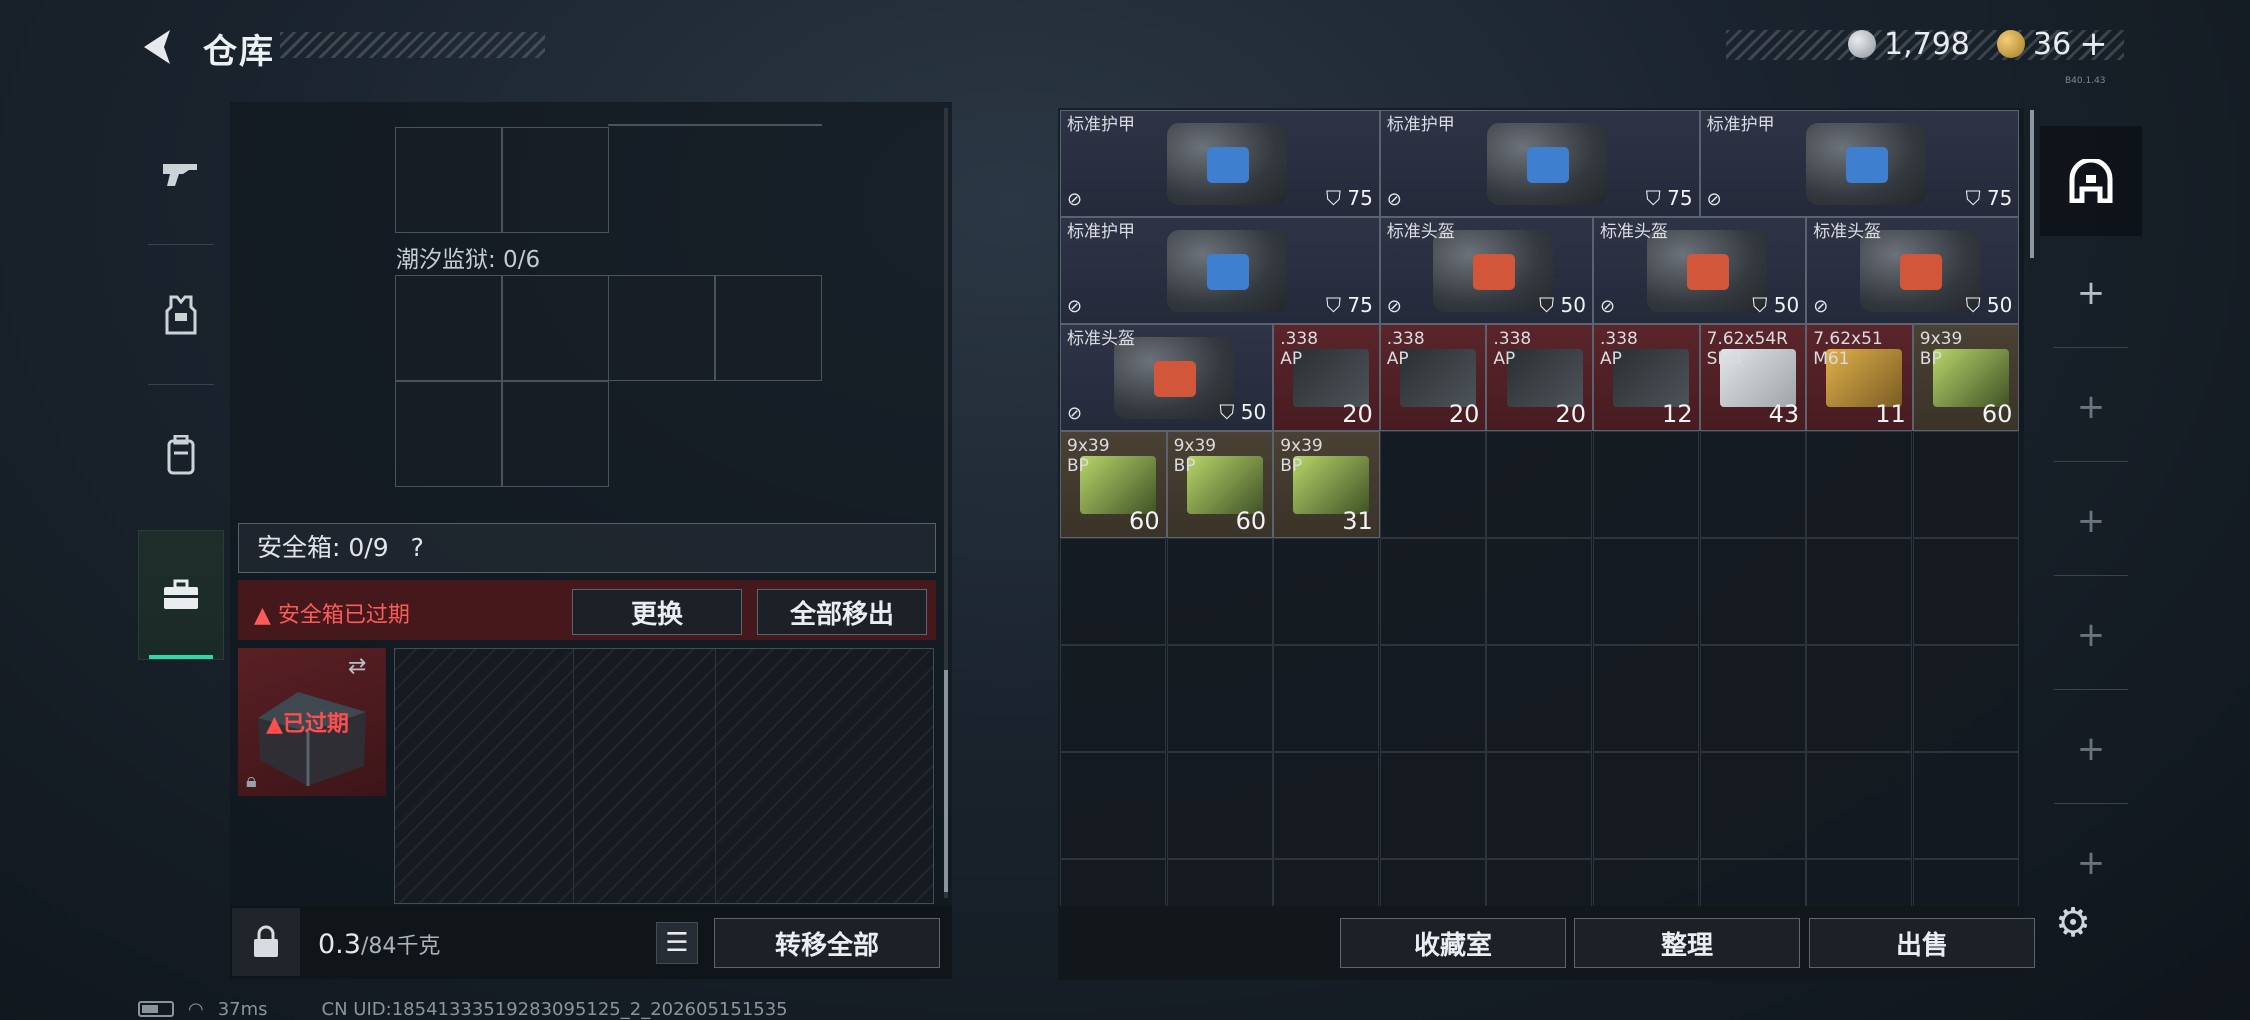  I want to click on move-all-out-button: 全部移出, so click(842, 612).